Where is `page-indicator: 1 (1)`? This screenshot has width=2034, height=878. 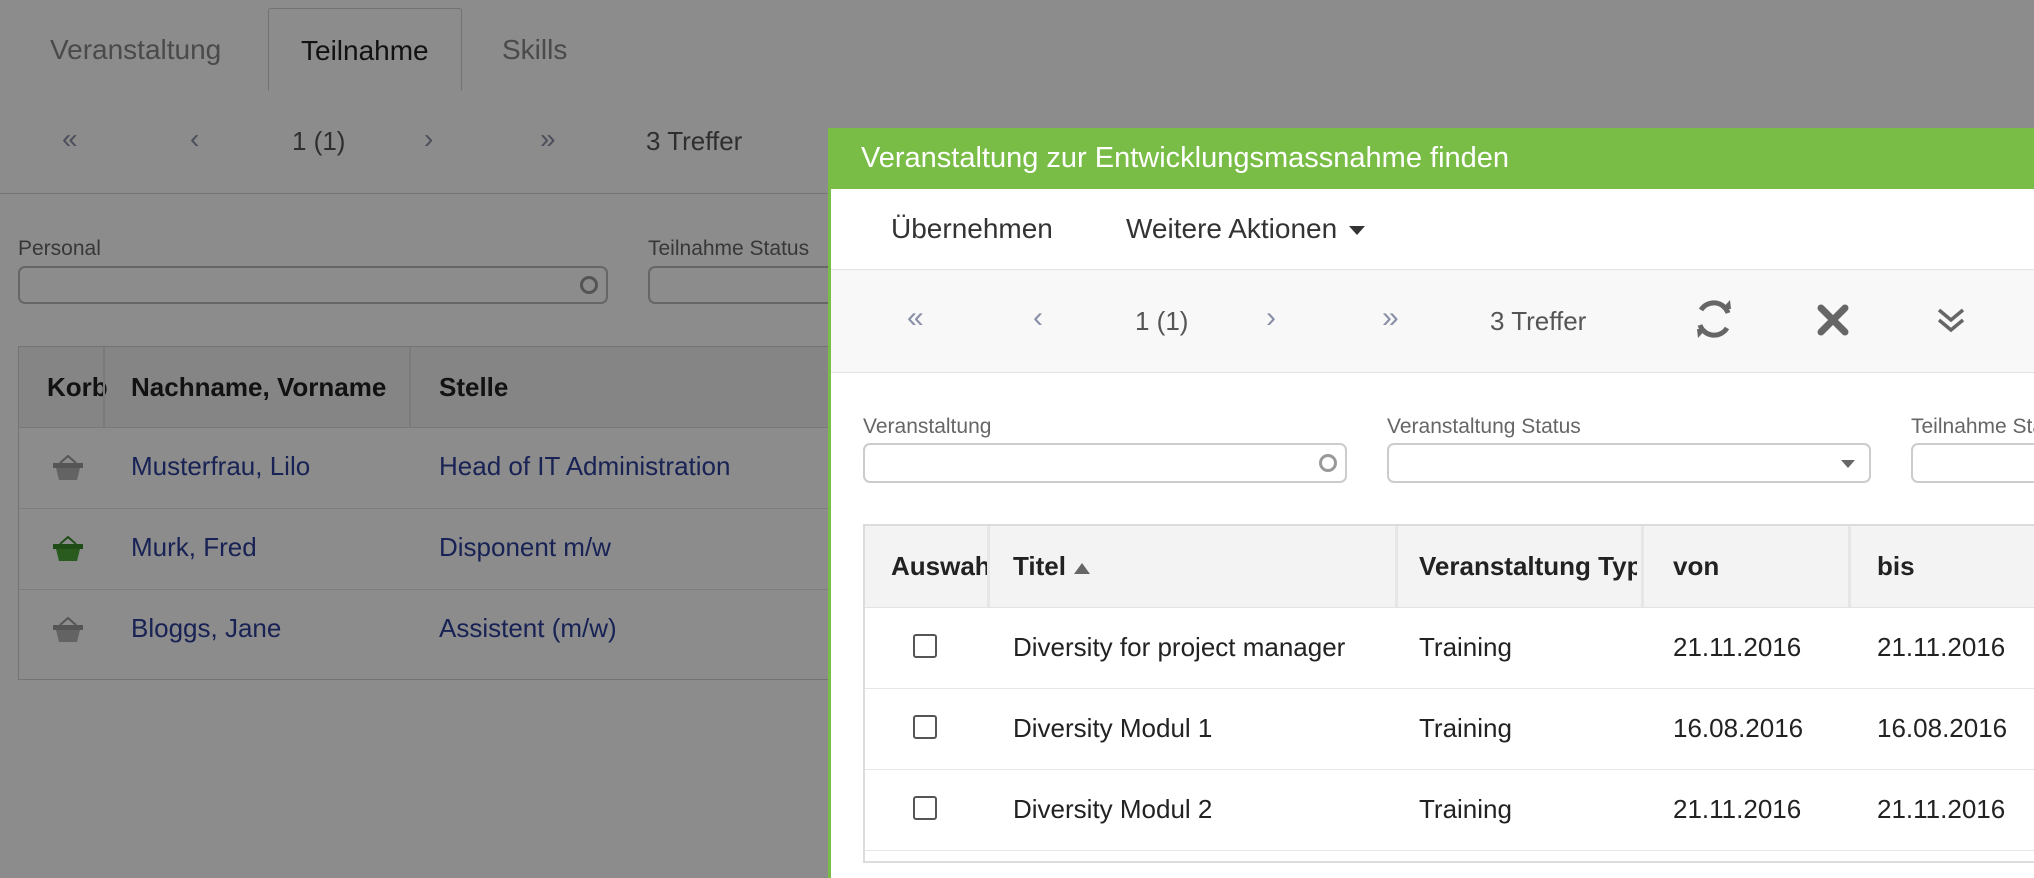
page-indicator: 1 (1) is located at coordinates (1162, 321).